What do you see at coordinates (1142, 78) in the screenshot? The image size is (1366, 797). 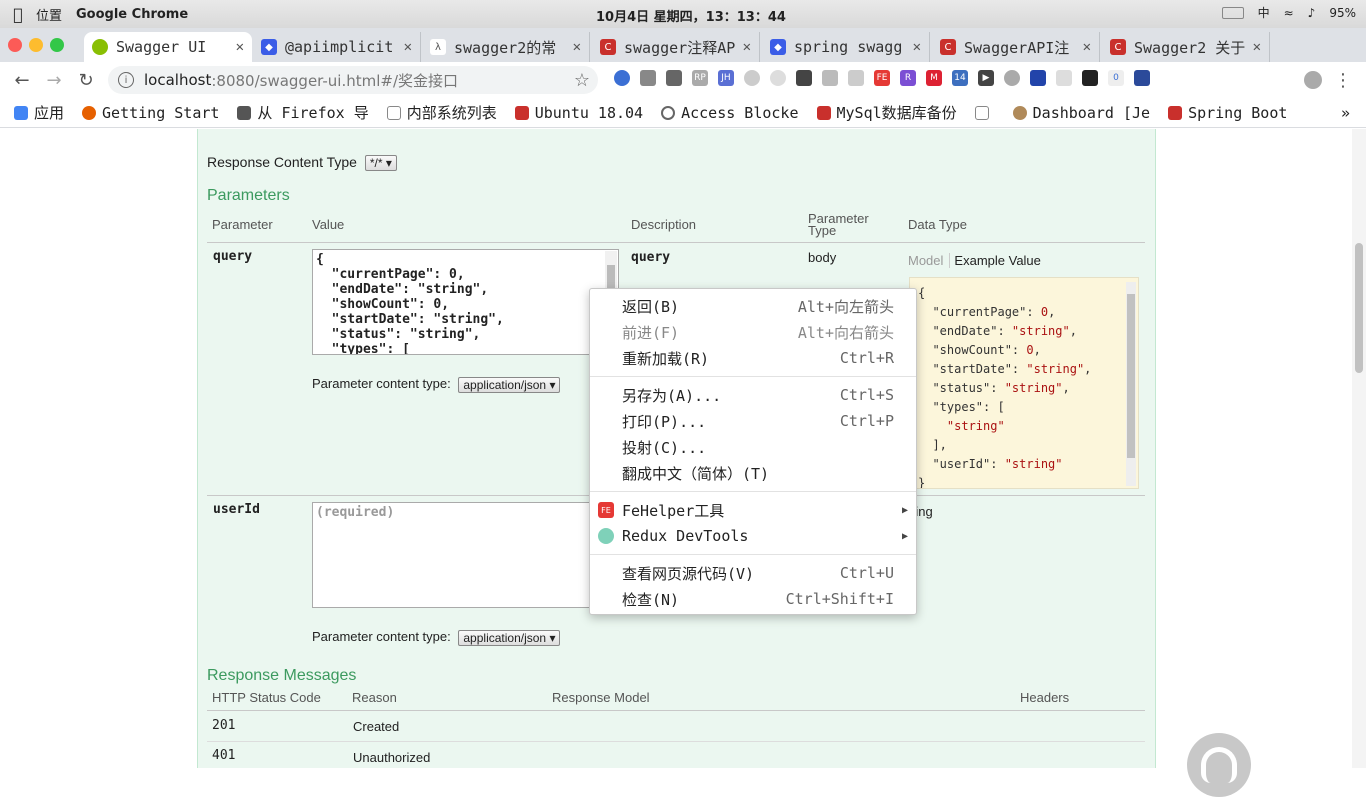 I see `calendar-icon` at bounding box center [1142, 78].